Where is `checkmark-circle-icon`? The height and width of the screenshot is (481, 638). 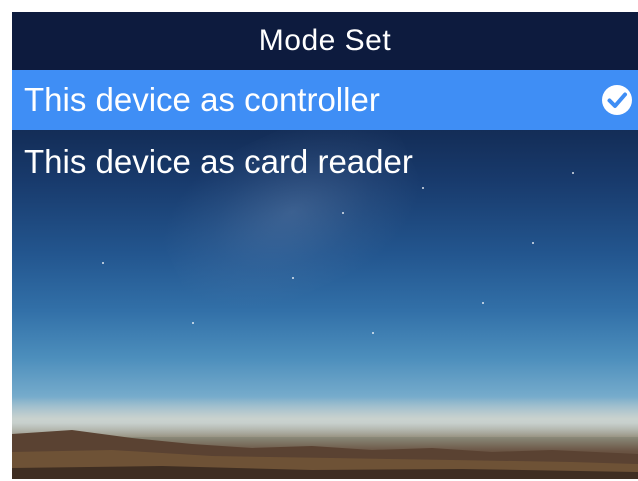
checkmark-circle-icon is located at coordinates (617, 100).